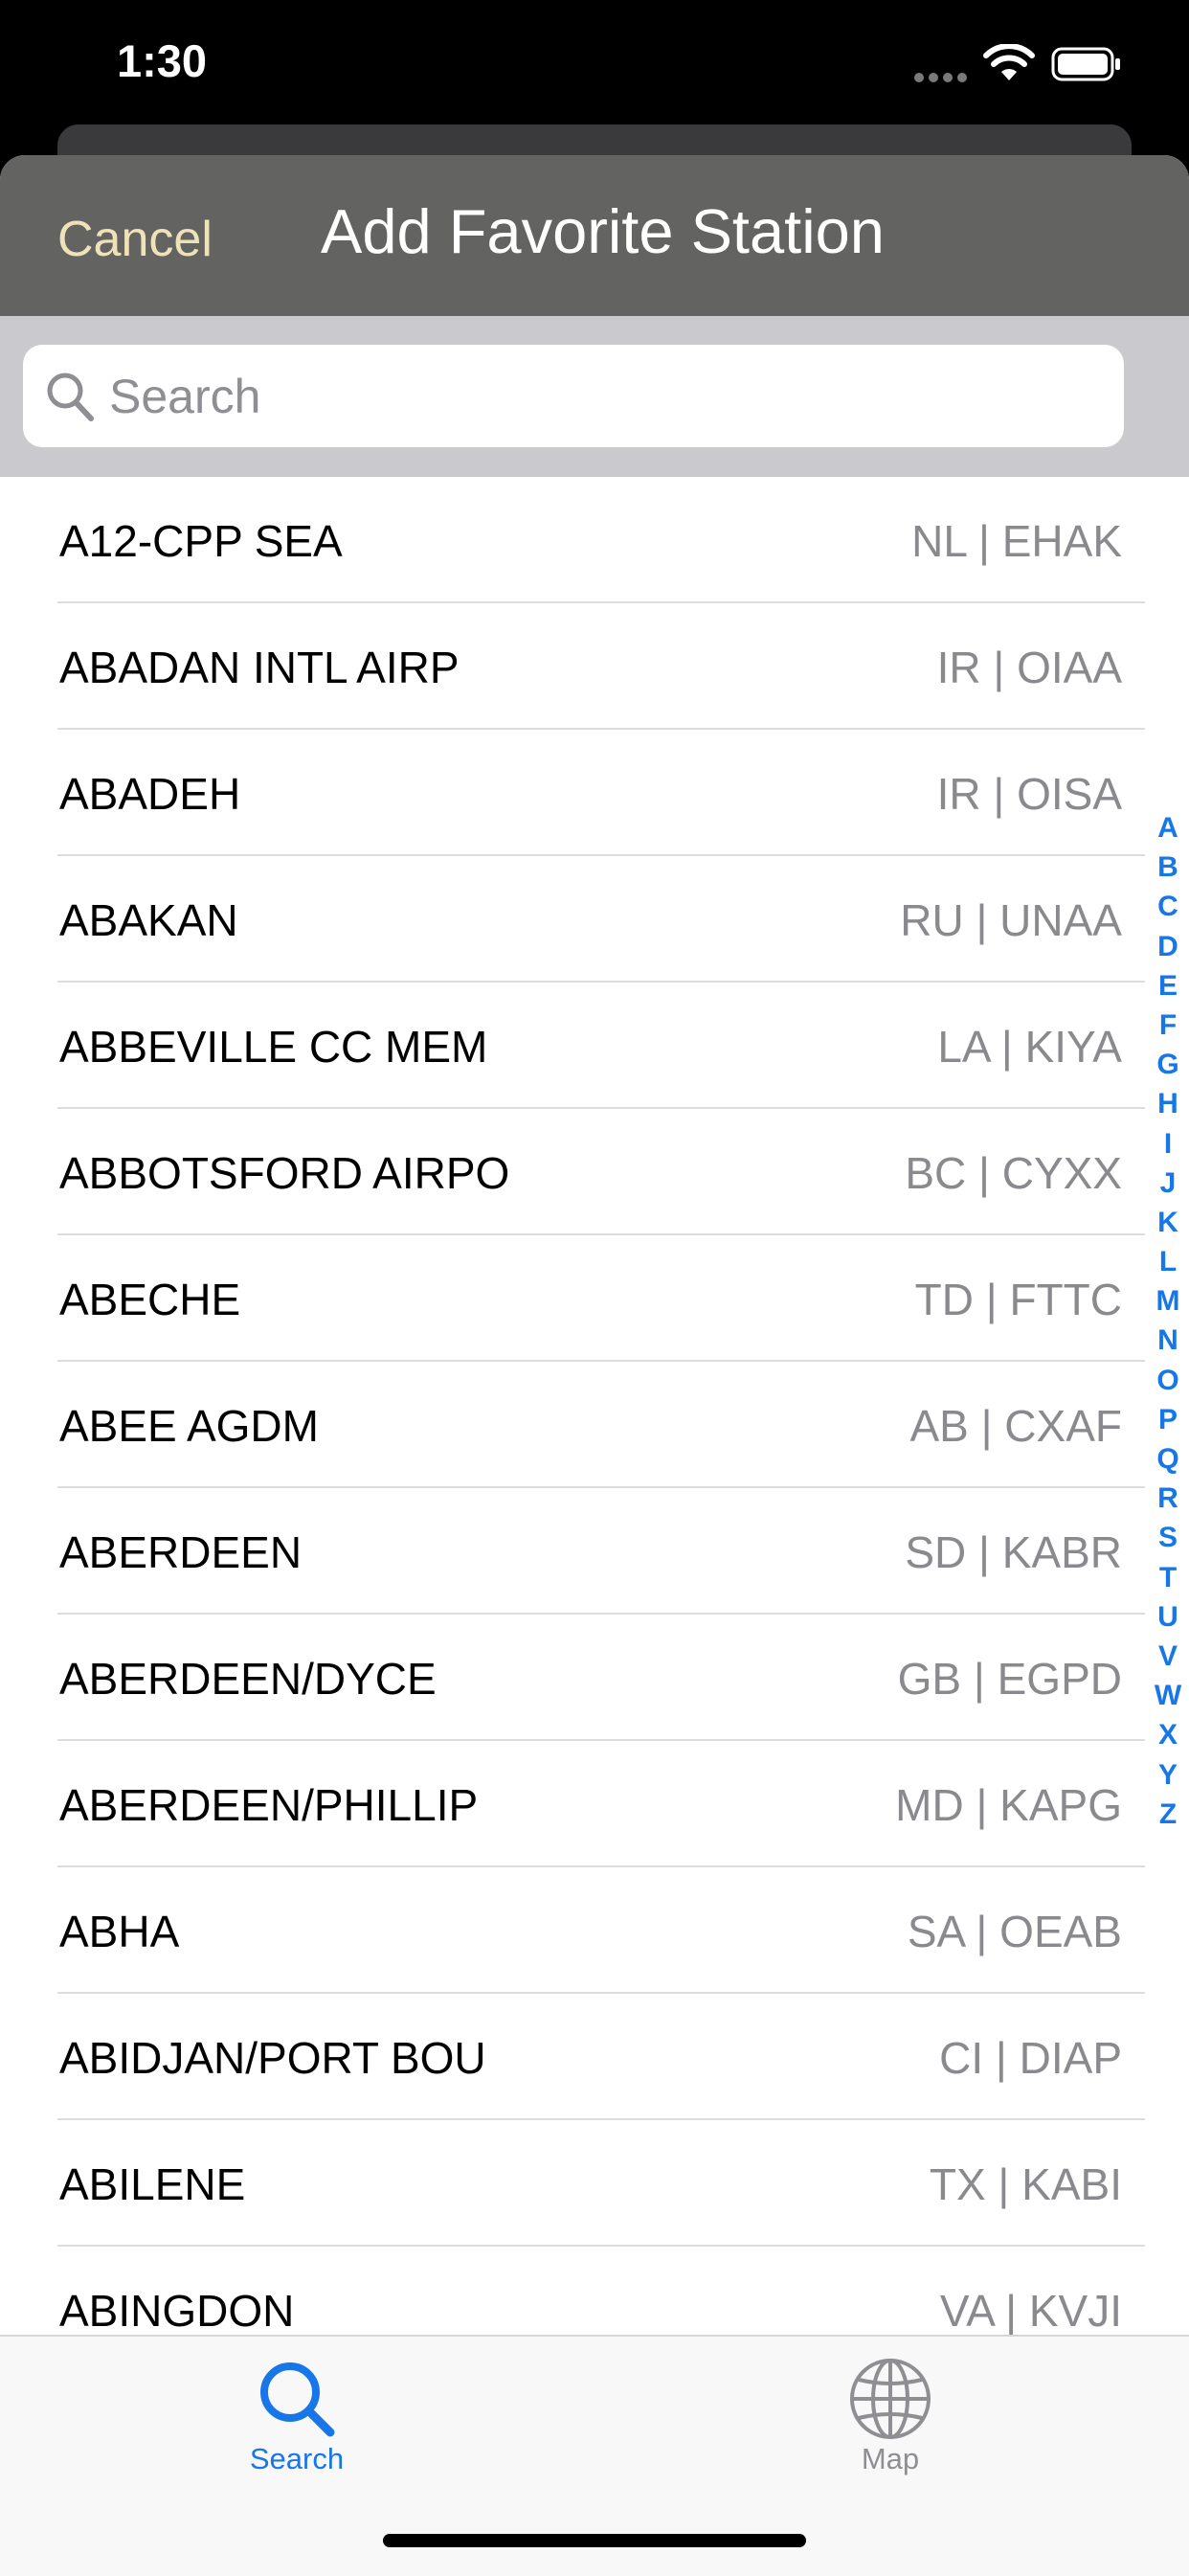  Describe the element at coordinates (1016, 541) in the screenshot. I see `station-code: NL | EHAK` at that location.